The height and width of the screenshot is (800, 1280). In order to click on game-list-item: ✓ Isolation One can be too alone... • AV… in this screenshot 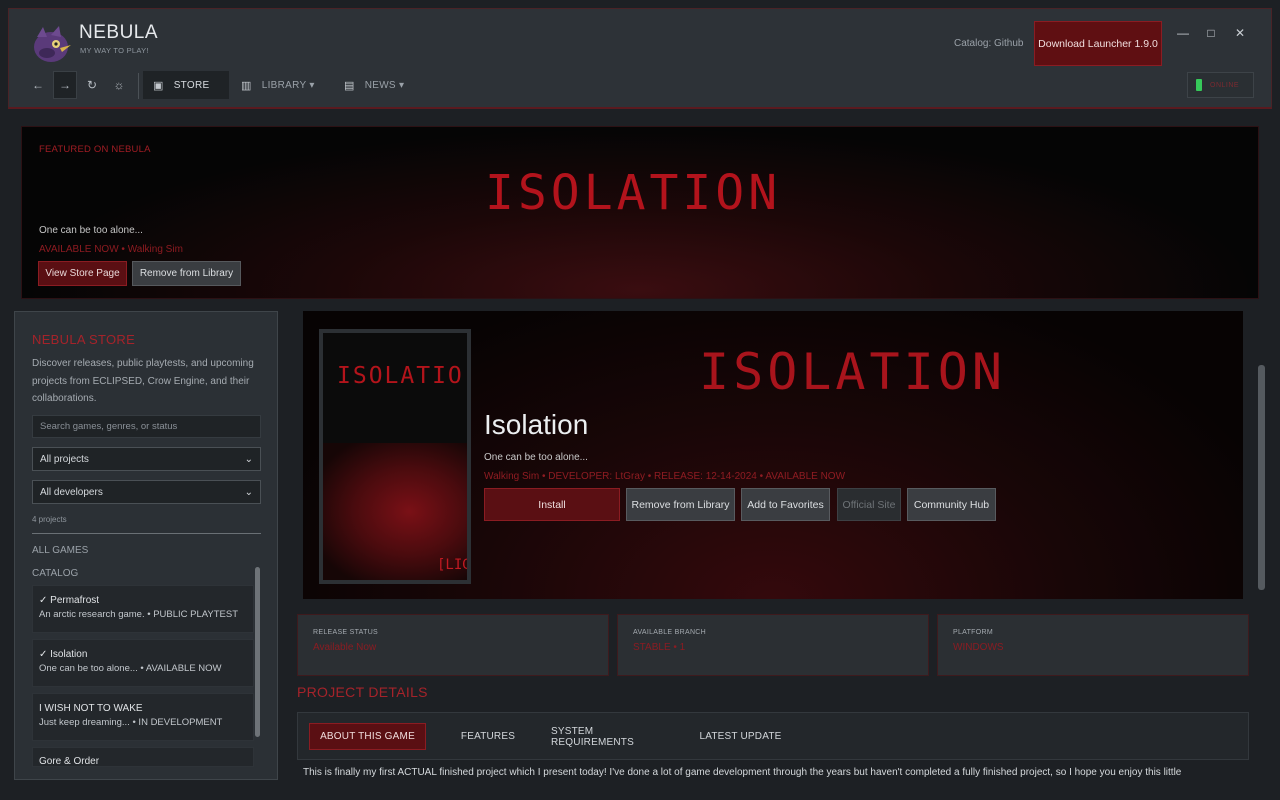, I will do `click(143, 663)`.